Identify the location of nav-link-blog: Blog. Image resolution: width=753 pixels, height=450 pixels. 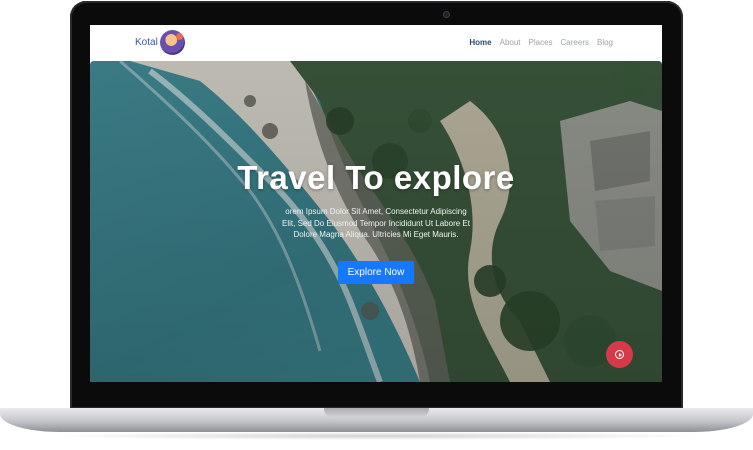
(605, 42).